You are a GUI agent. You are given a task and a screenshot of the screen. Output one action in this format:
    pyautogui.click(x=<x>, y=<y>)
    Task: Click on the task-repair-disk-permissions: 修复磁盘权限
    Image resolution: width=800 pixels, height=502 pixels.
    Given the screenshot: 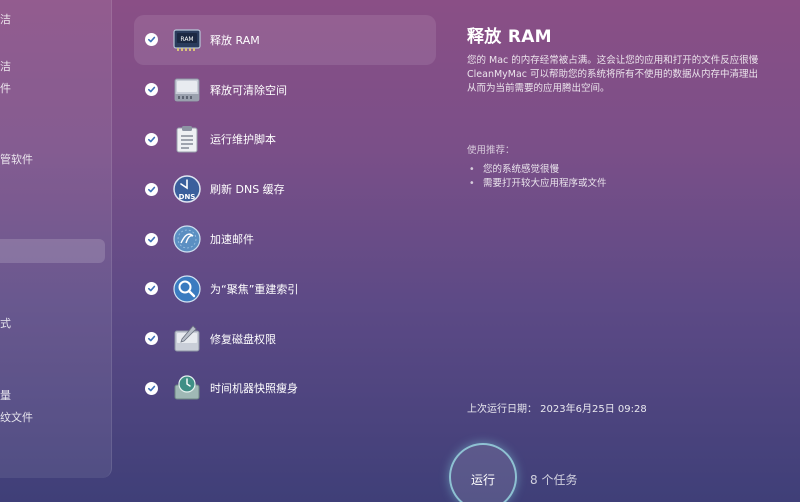 What is the action you would take?
    pyautogui.click(x=285, y=339)
    